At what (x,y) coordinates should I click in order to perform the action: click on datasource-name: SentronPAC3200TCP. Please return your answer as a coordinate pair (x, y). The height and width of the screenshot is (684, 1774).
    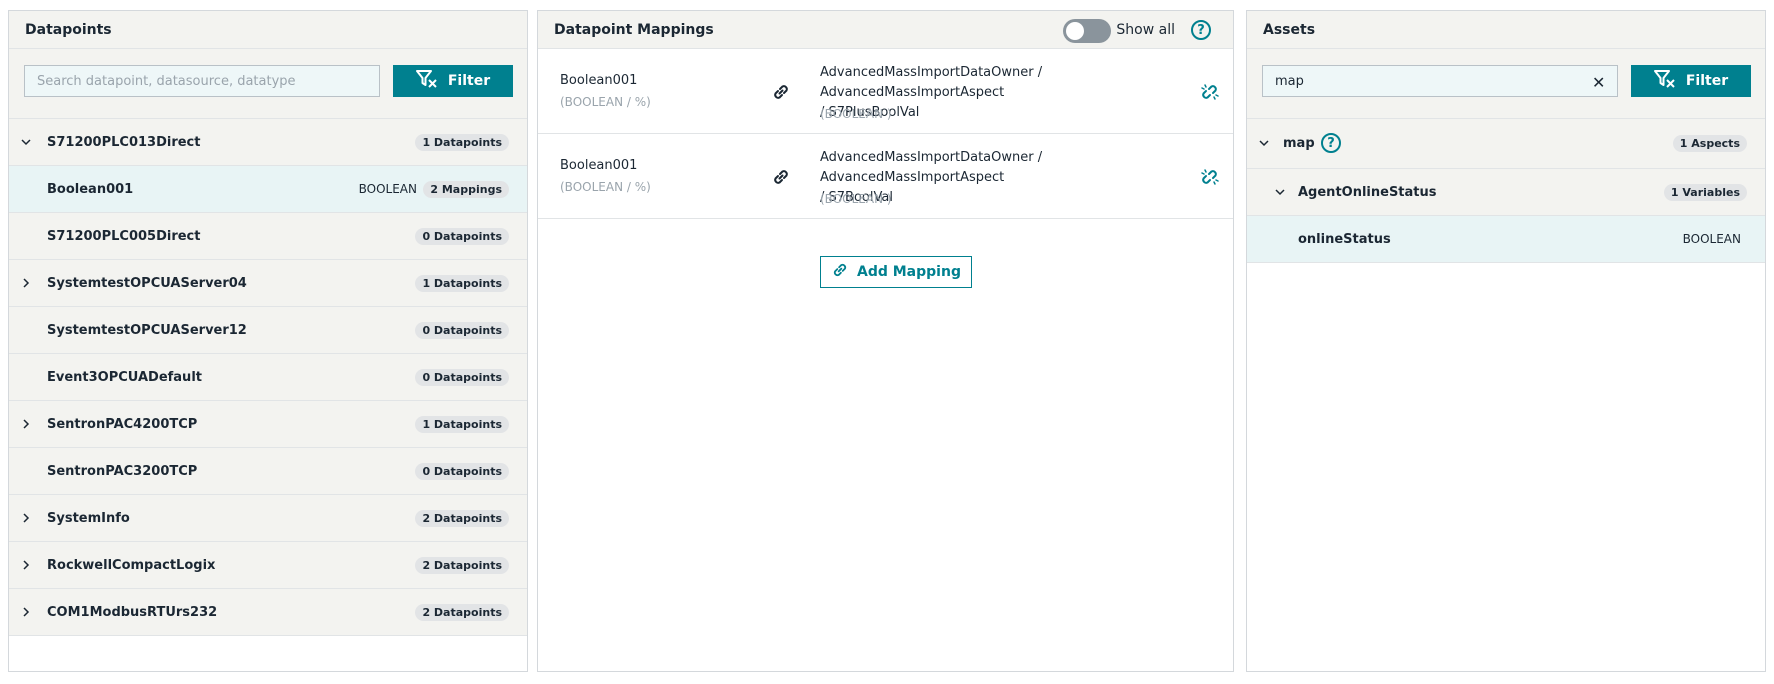
    Looking at the image, I should click on (122, 471).